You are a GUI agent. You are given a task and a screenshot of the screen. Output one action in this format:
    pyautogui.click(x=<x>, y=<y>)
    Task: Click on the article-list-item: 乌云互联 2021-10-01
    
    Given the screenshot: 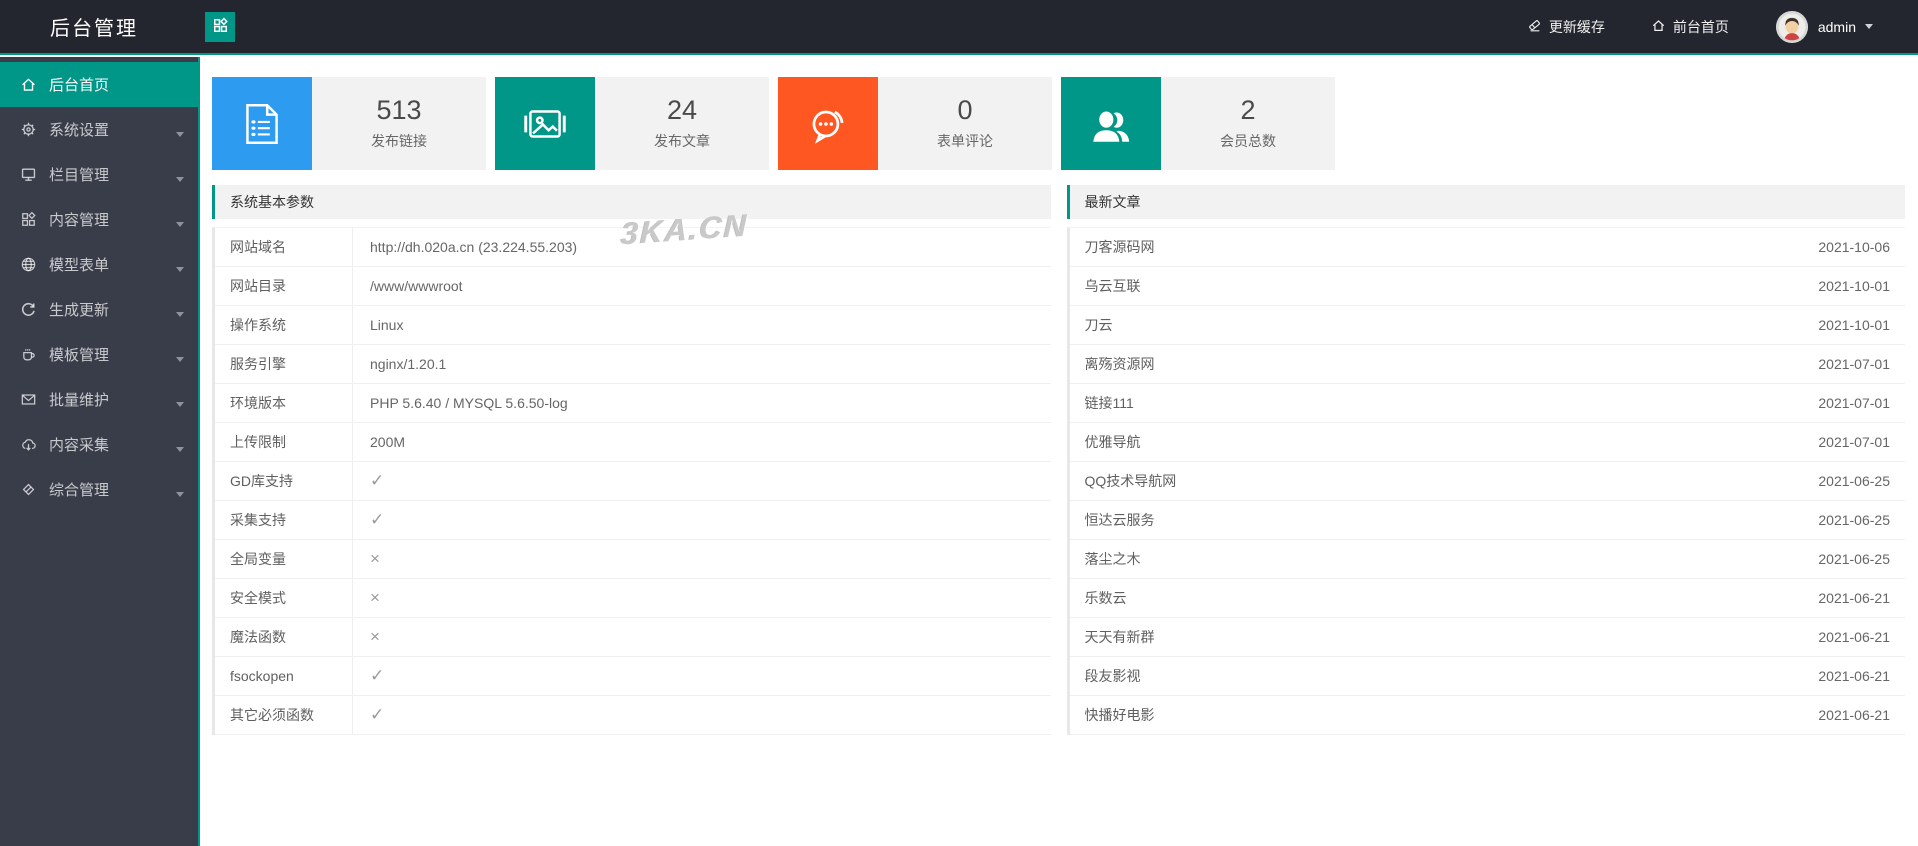 What is the action you would take?
    pyautogui.click(x=1487, y=286)
    